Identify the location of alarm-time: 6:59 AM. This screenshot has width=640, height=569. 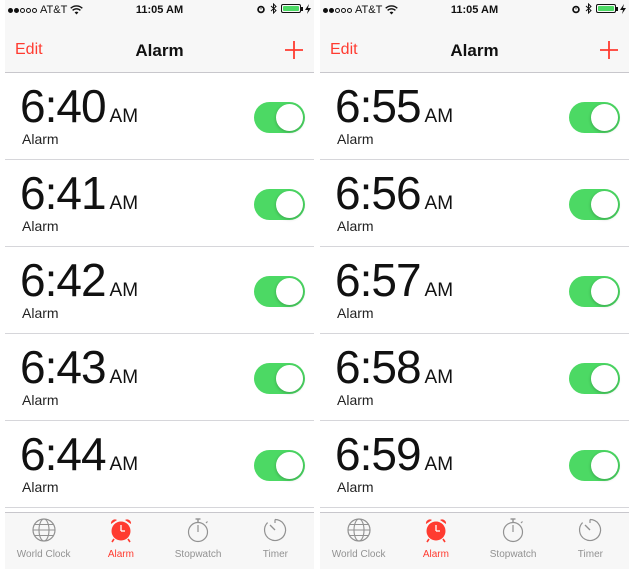
(394, 454).